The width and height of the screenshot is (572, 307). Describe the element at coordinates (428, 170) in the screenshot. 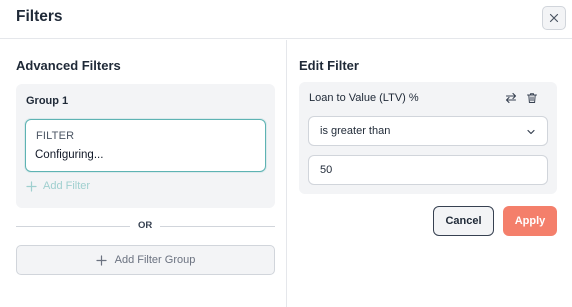

I see `value-input` at that location.